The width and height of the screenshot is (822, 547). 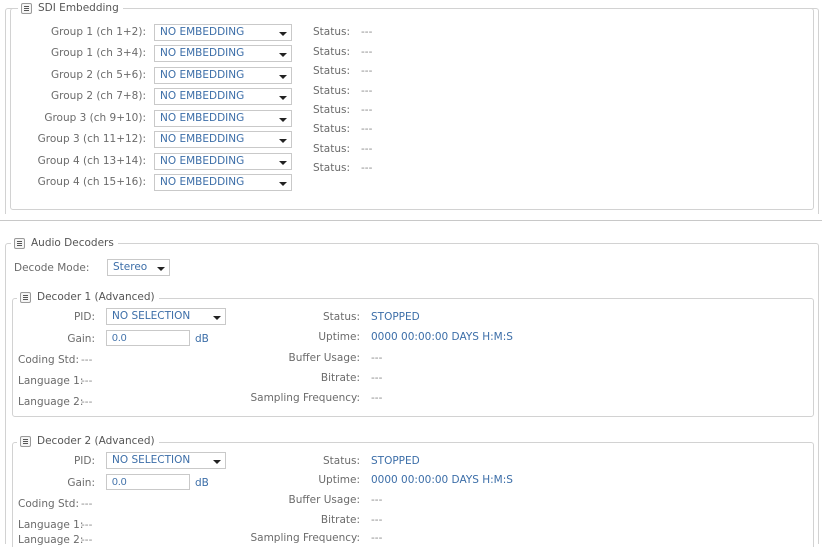 I want to click on sdi-embedding-legend: SDI Embedding, so click(x=70, y=8).